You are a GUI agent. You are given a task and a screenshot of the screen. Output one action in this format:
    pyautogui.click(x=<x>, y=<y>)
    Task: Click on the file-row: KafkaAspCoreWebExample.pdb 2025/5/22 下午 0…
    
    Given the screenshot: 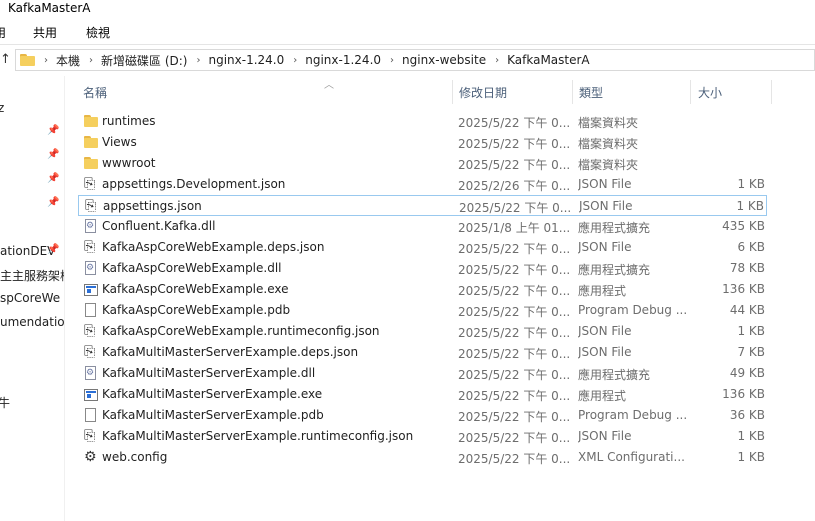 What is the action you would take?
    pyautogui.click(x=422, y=310)
    